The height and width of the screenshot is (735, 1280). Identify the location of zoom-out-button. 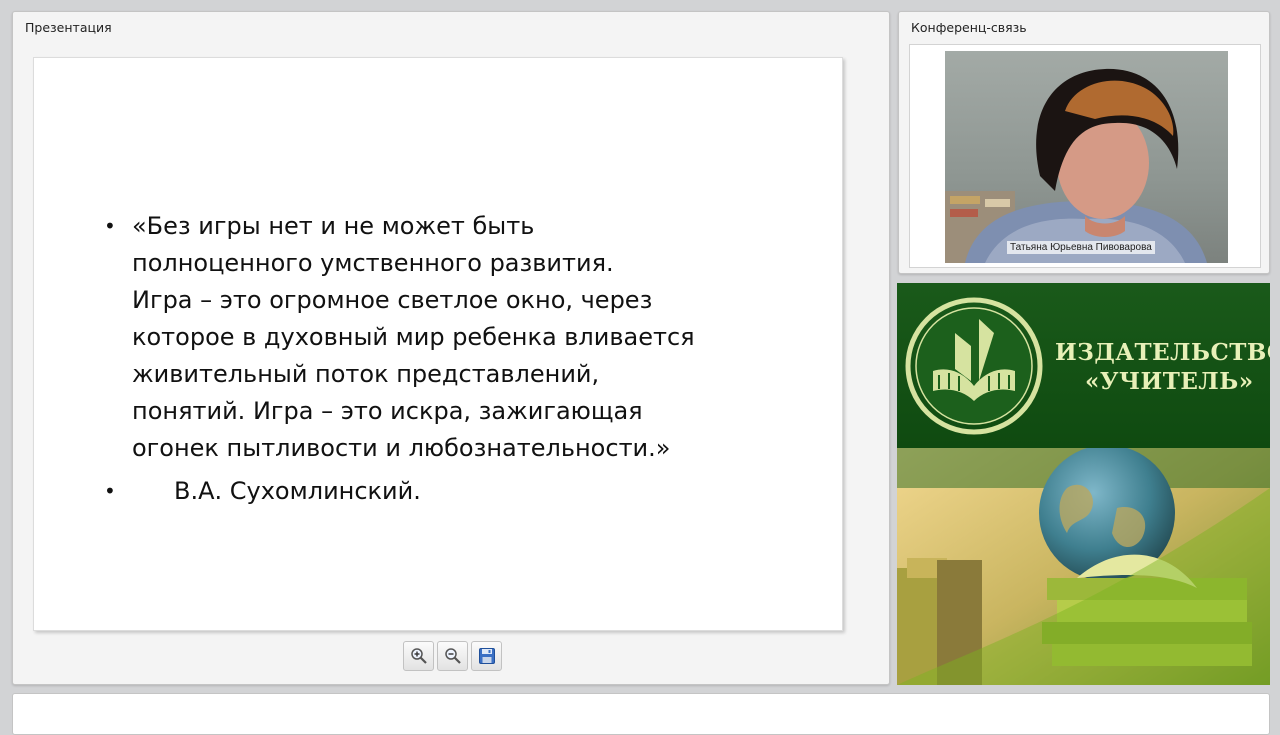
(452, 656).